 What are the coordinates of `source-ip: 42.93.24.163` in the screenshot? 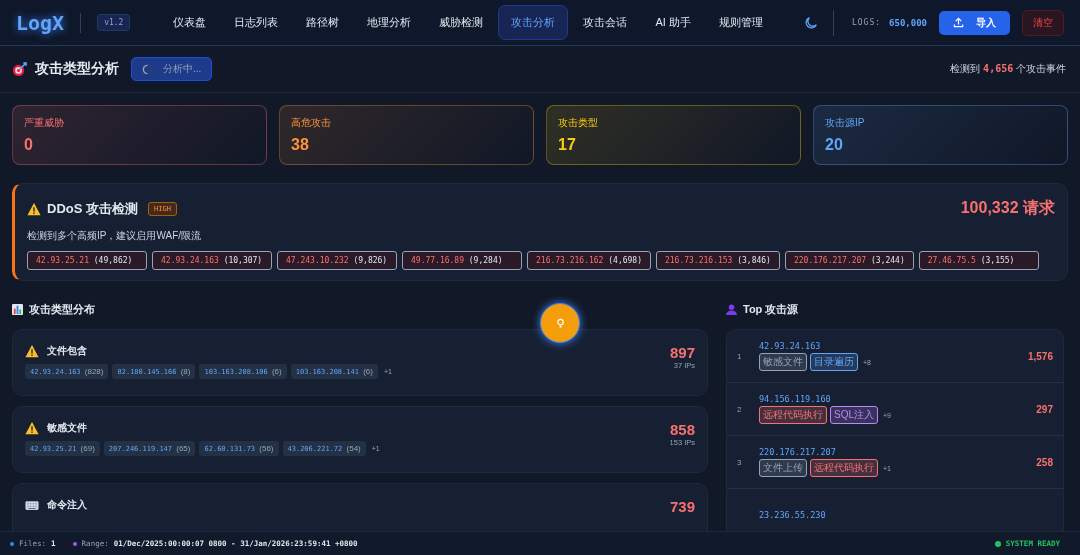 It's located at (893, 346).